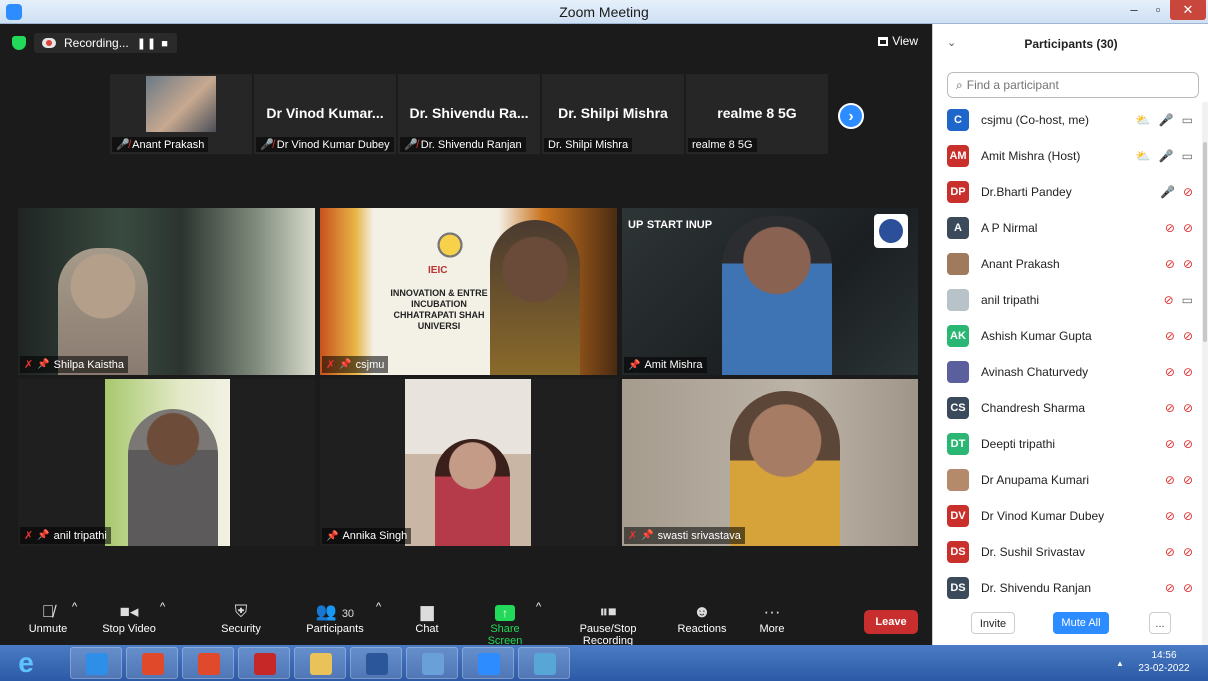 The height and width of the screenshot is (681, 1208). What do you see at coordinates (166, 462) in the screenshot?
I see `video-tile: ✗ 📌 anil tripathi` at bounding box center [166, 462].